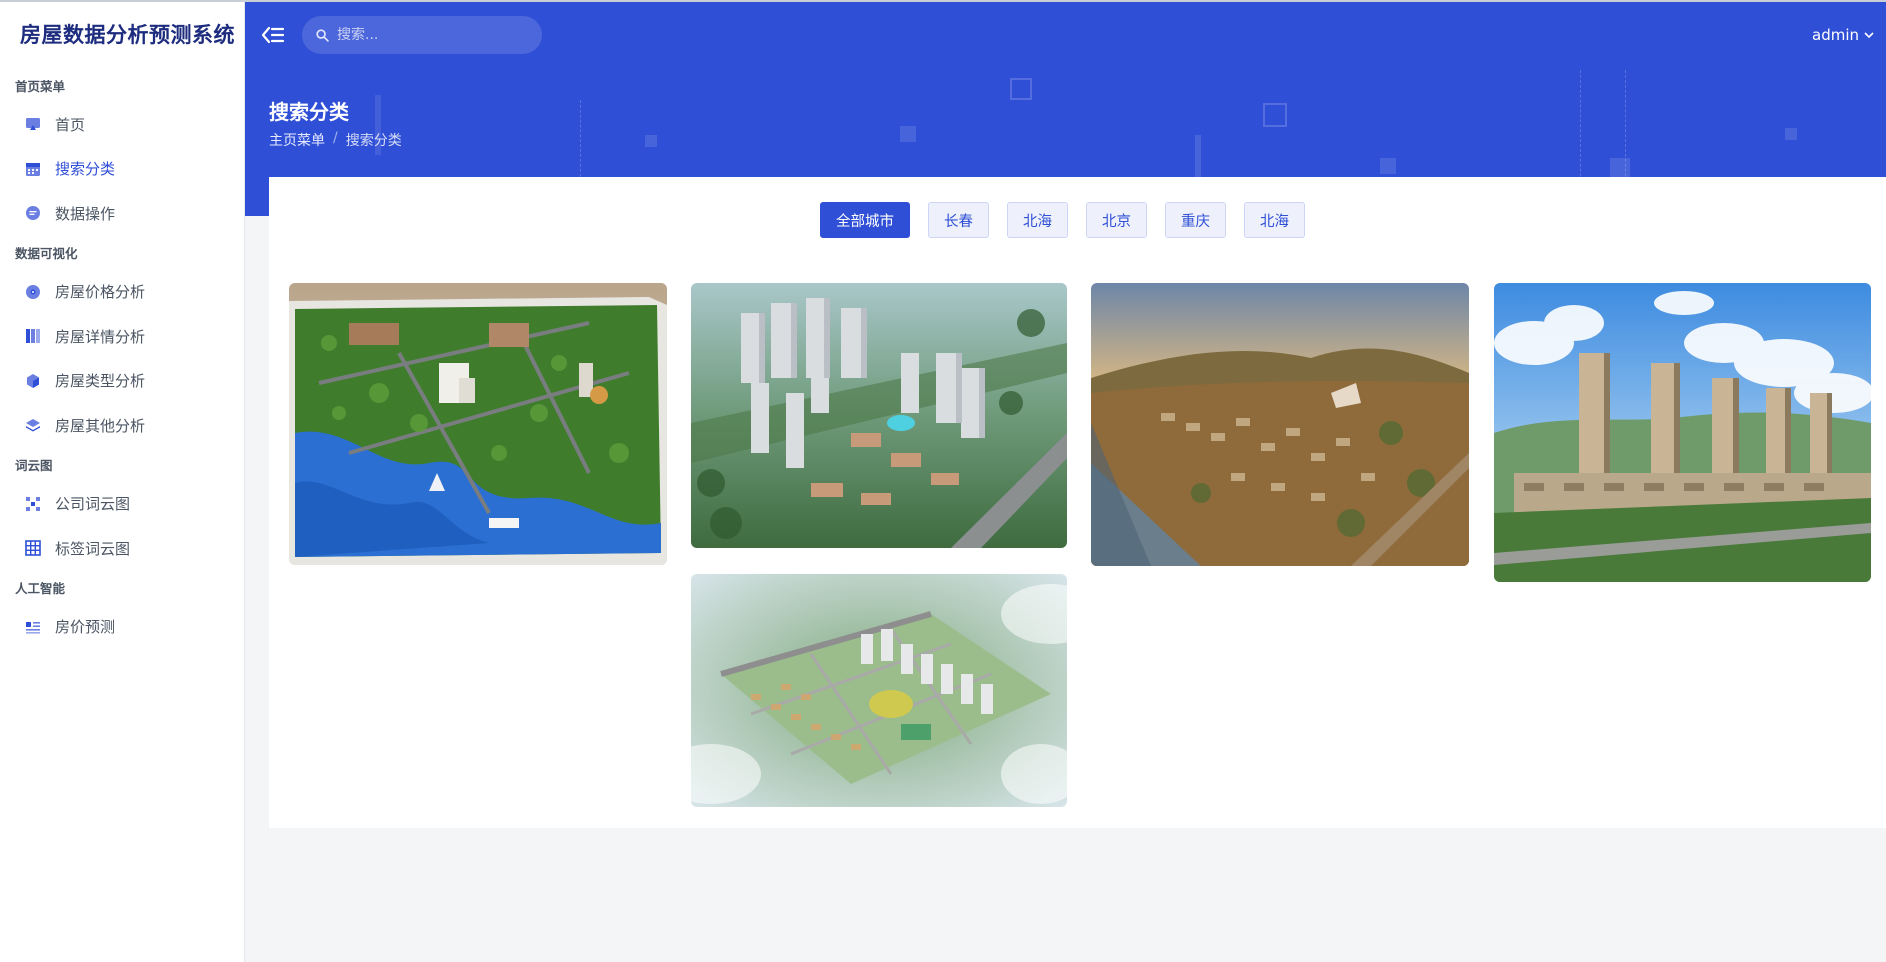 This screenshot has width=1886, height=962. I want to click on section-wordcloud: 词云图, so click(34, 465).